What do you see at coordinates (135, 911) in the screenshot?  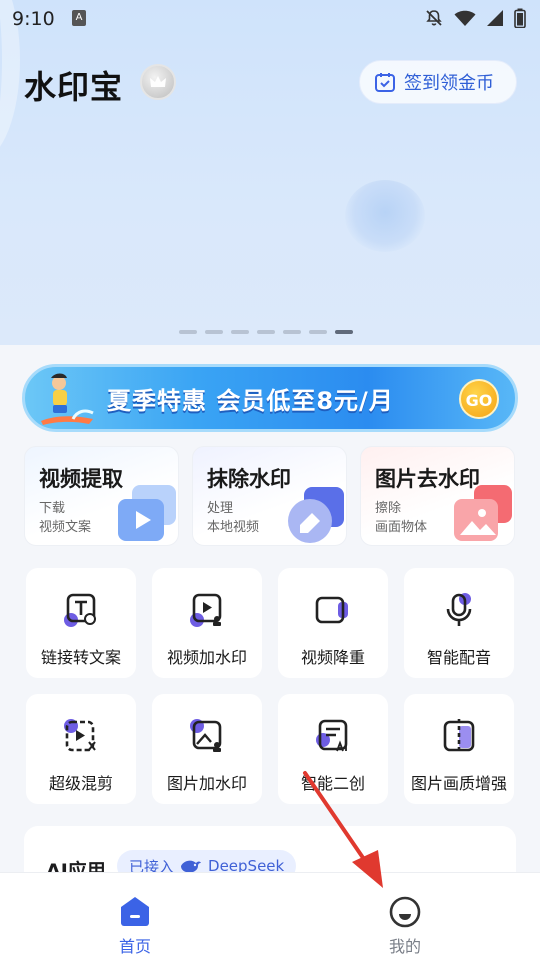 I see `home-icon` at bounding box center [135, 911].